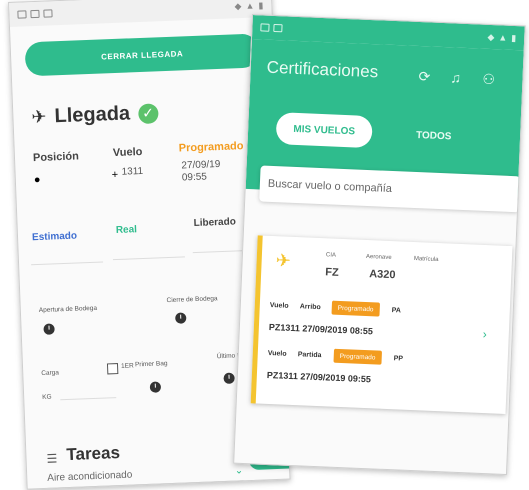 The width and height of the screenshot is (529, 490). I want to click on chevron-down-icon: ⌄, so click(239, 470).